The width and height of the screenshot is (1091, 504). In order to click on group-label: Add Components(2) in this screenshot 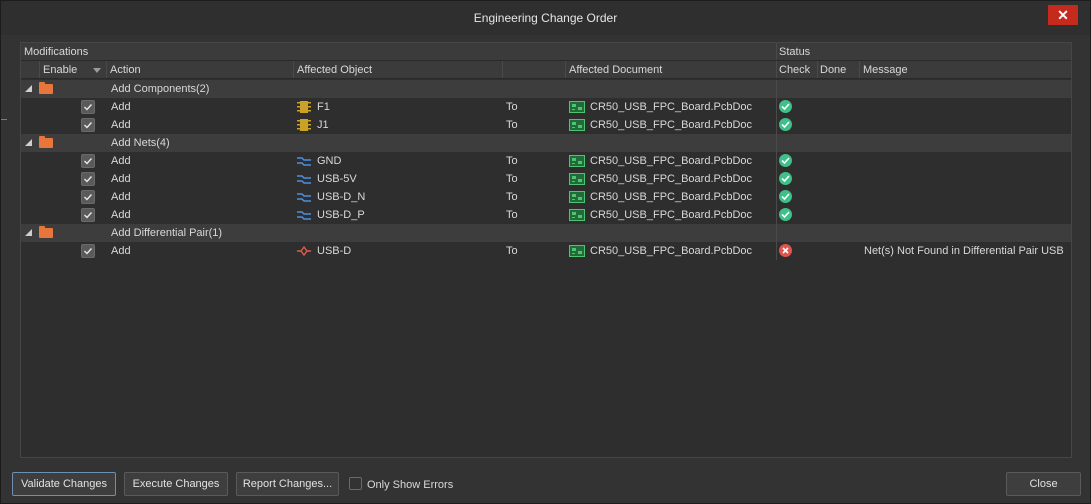, I will do `click(160, 89)`.